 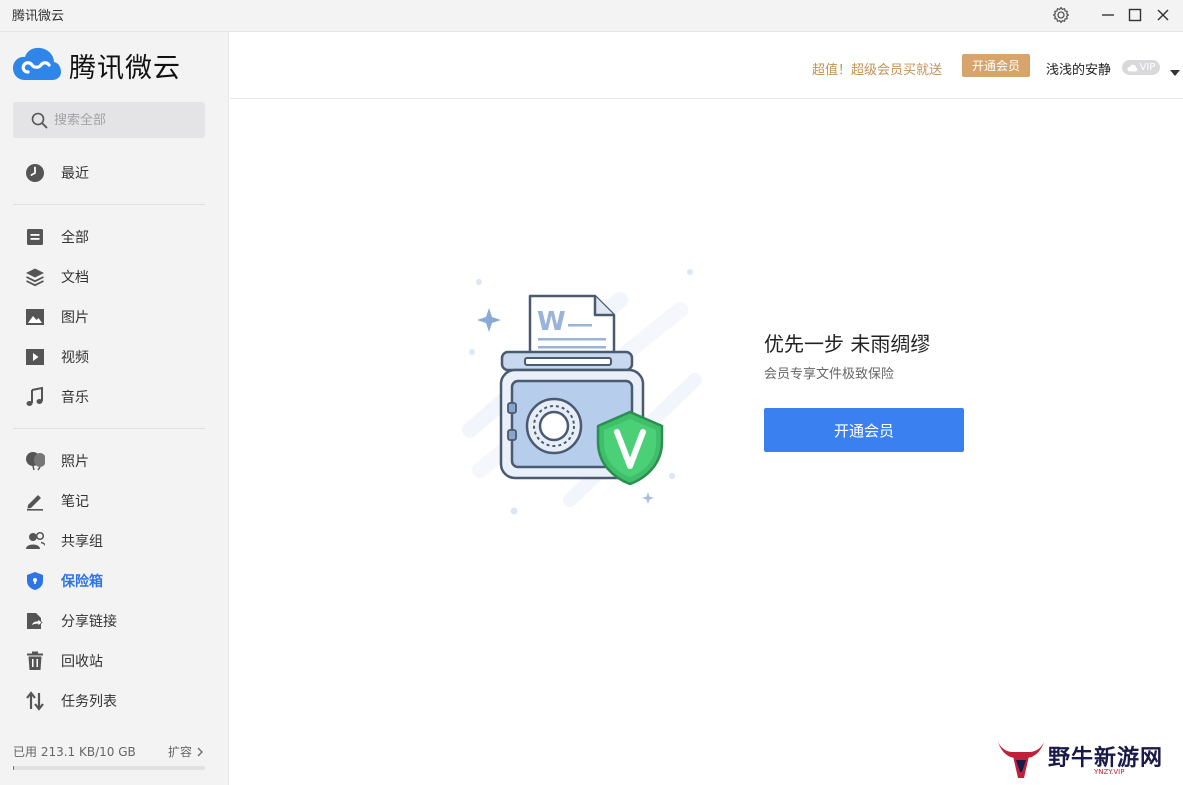 I want to click on storage-info: 已用 213.1 KB/10 GB 扩容, so click(x=109, y=752).